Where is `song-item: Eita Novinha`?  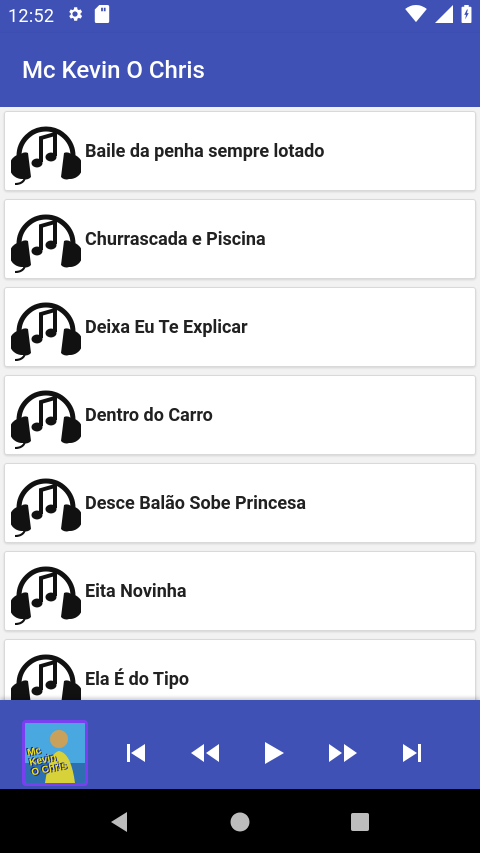
song-item: Eita Novinha is located at coordinates (240, 591).